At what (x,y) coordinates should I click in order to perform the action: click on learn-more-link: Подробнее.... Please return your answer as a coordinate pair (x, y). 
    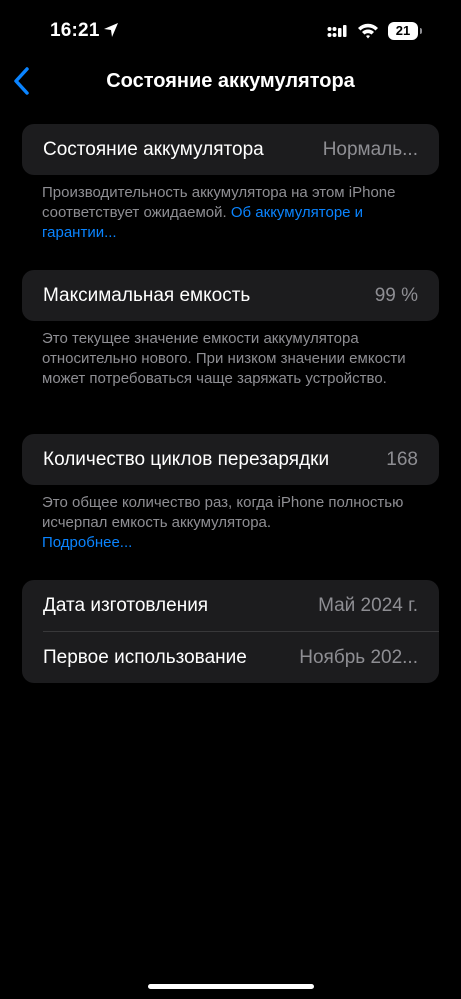
    Looking at the image, I should click on (87, 542).